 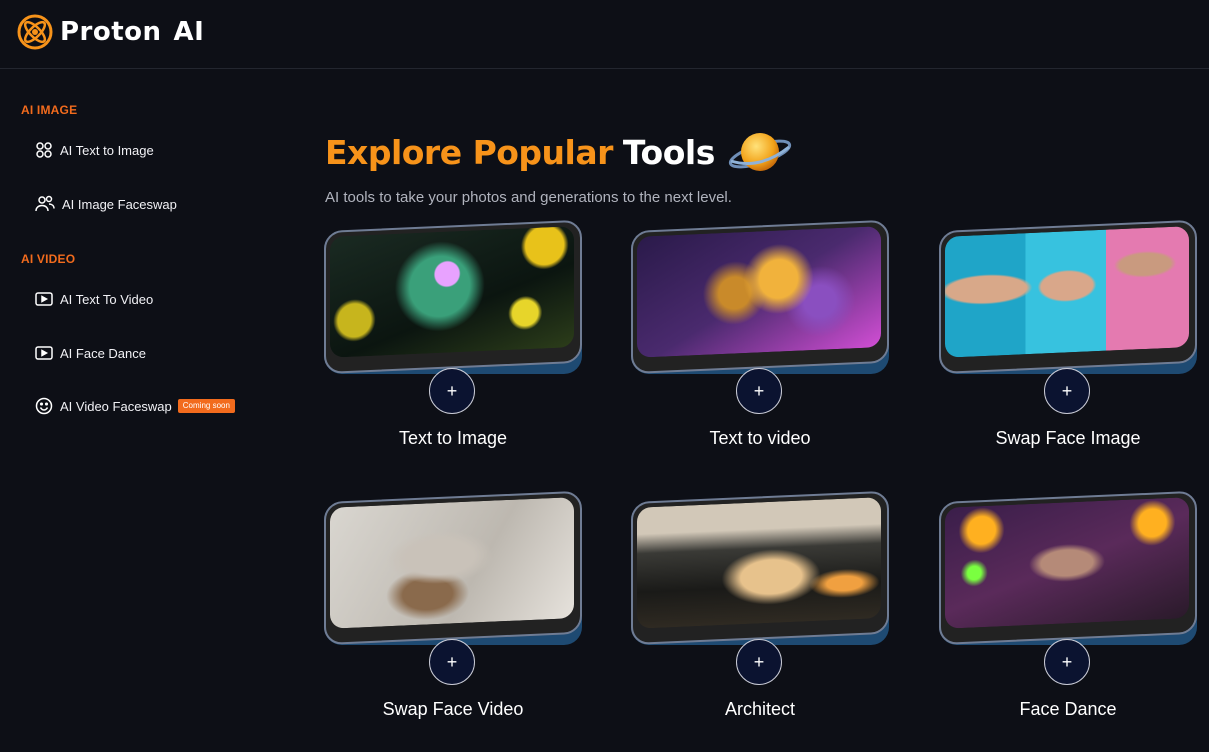 What do you see at coordinates (119, 204) in the screenshot?
I see `sidebar-item-label: AI Image Faceswap` at bounding box center [119, 204].